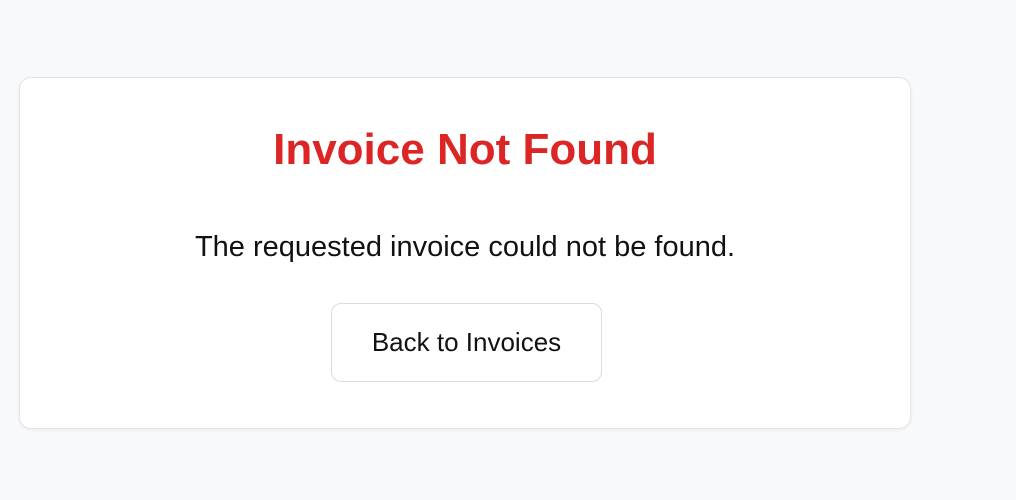 The width and height of the screenshot is (1016, 500). What do you see at coordinates (465, 149) in the screenshot?
I see `error-title: Invoice Not Found` at bounding box center [465, 149].